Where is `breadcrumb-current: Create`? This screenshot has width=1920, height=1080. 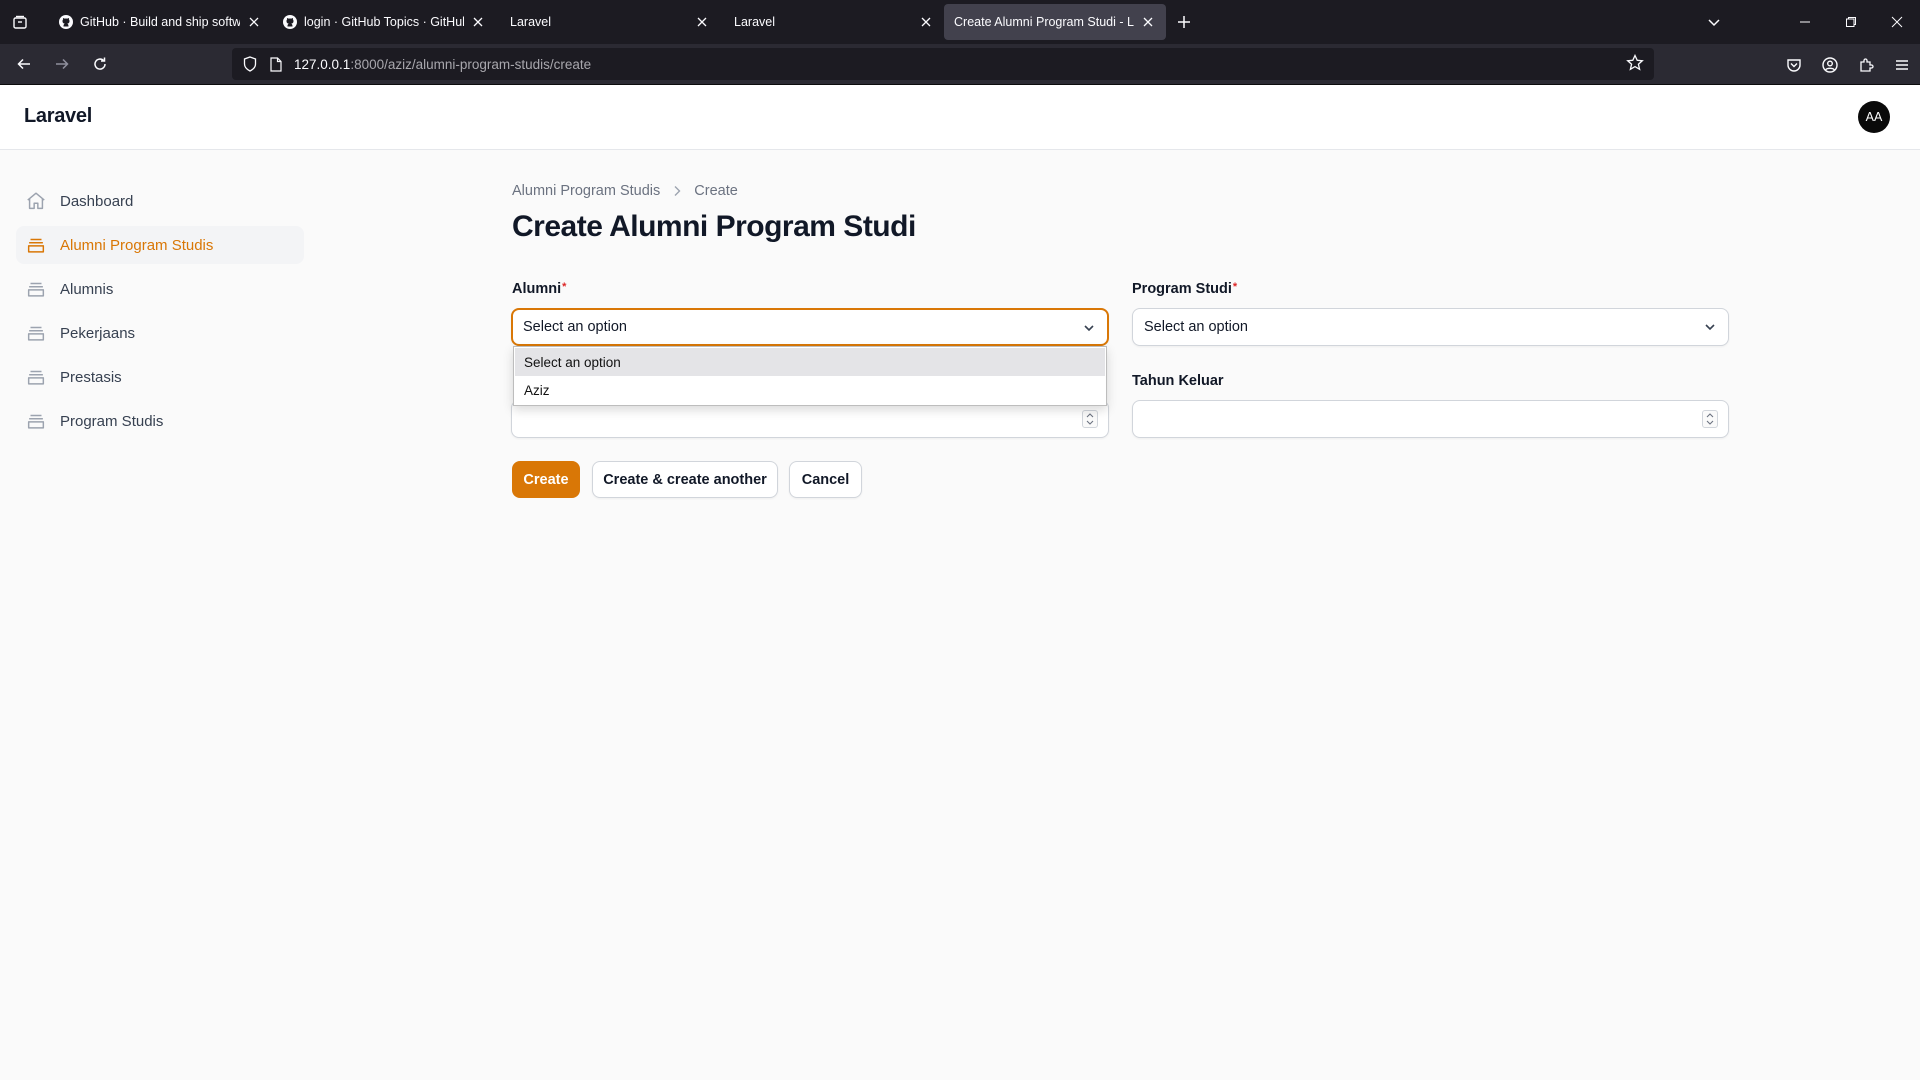 breadcrumb-current: Create is located at coordinates (716, 191).